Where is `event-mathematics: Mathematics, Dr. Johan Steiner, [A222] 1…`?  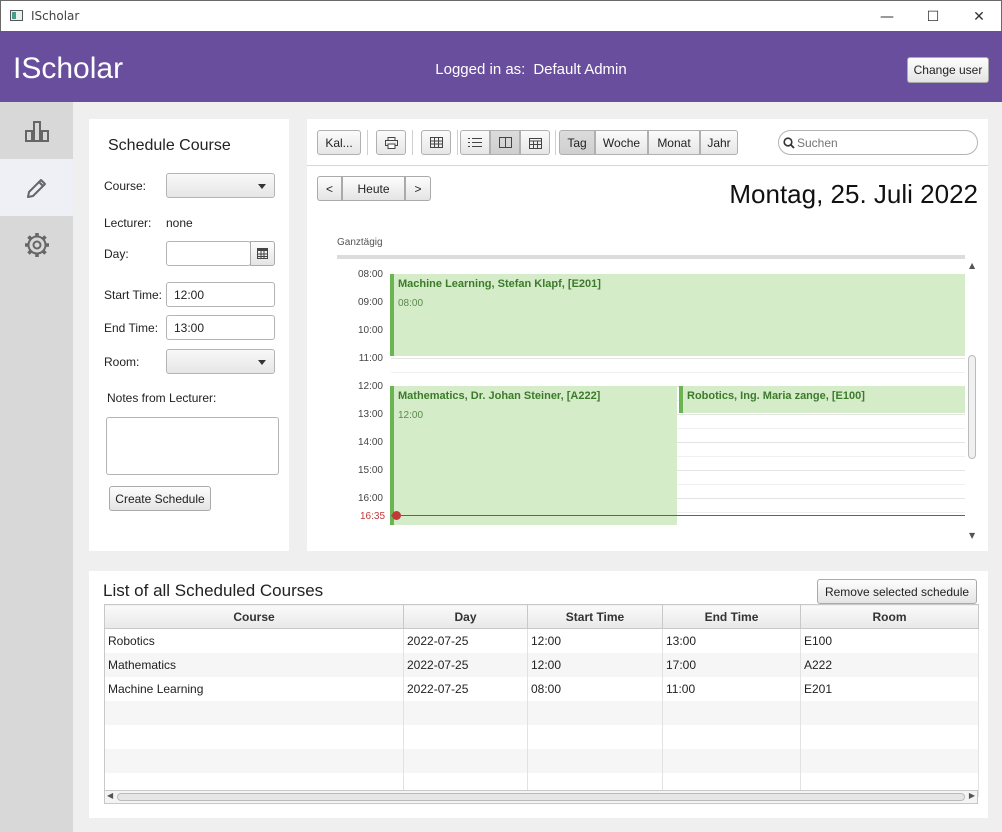
event-mathematics: Mathematics, Dr. Johan Steiner, [A222] 1… is located at coordinates (533, 455).